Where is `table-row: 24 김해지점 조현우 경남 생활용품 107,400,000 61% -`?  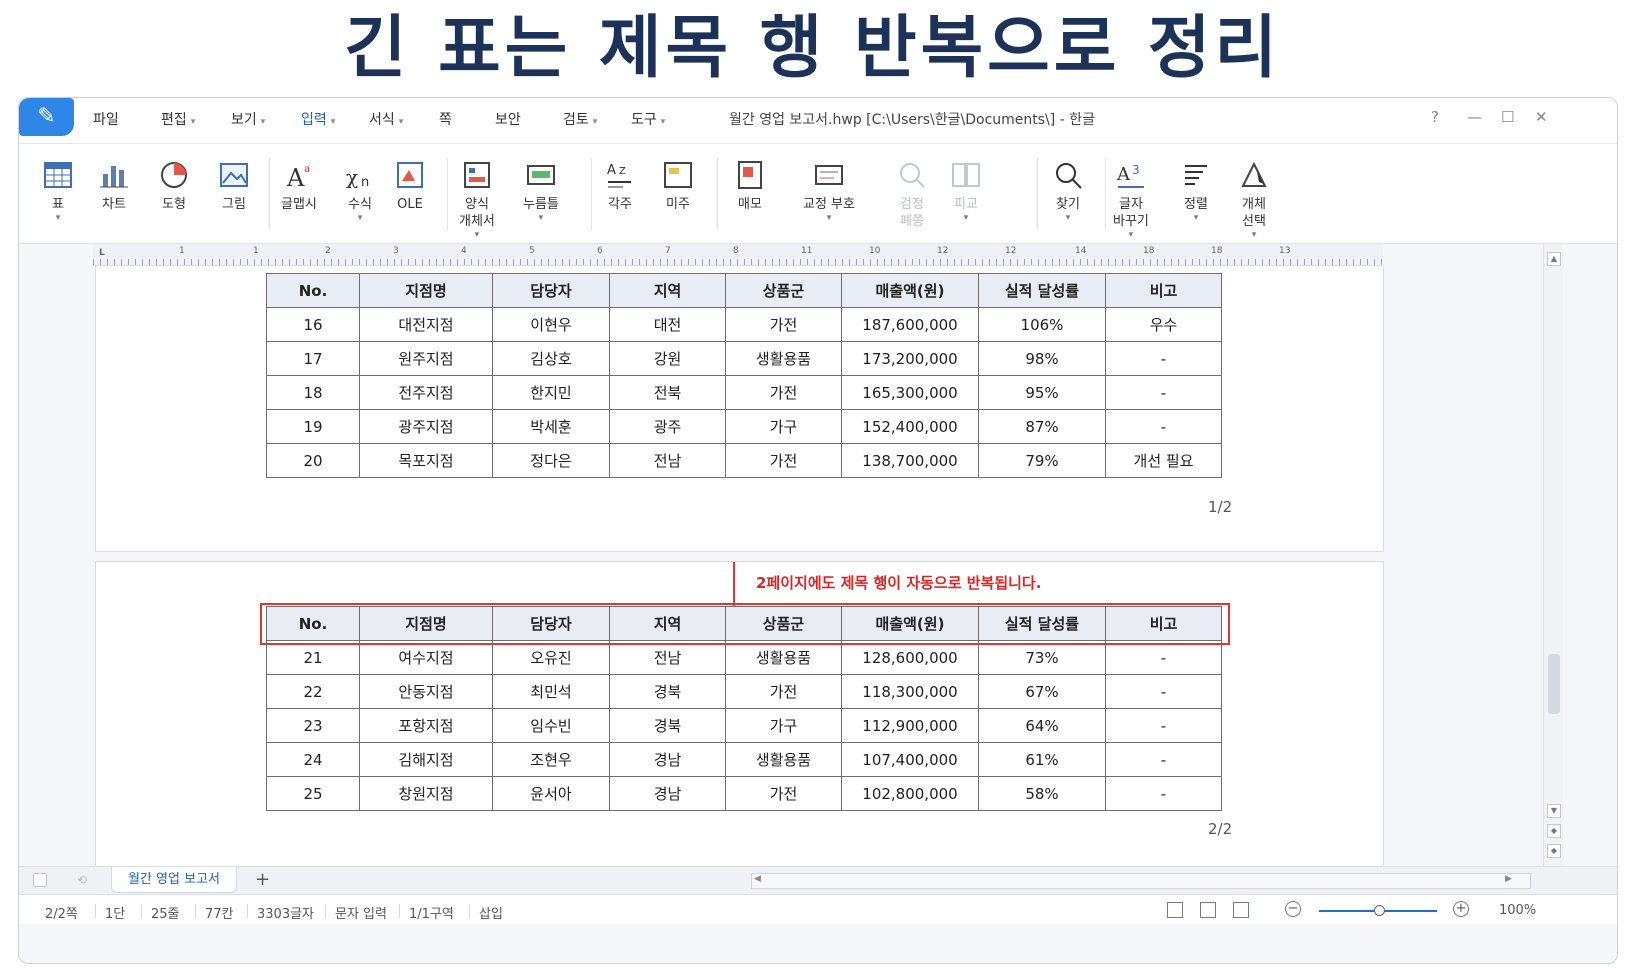 table-row: 24 김해지점 조현우 경남 생활용품 107,400,000 61% - is located at coordinates (744, 759).